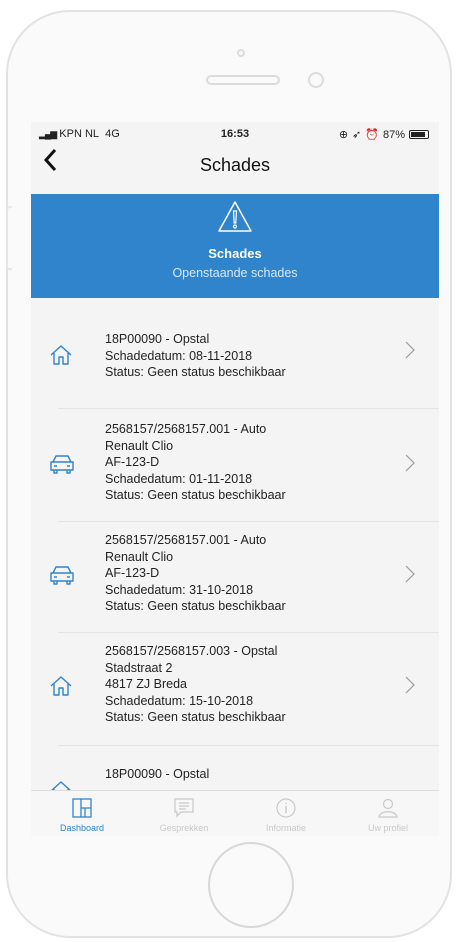 The width and height of the screenshot is (460, 942). I want to click on info-icon, so click(286, 808).